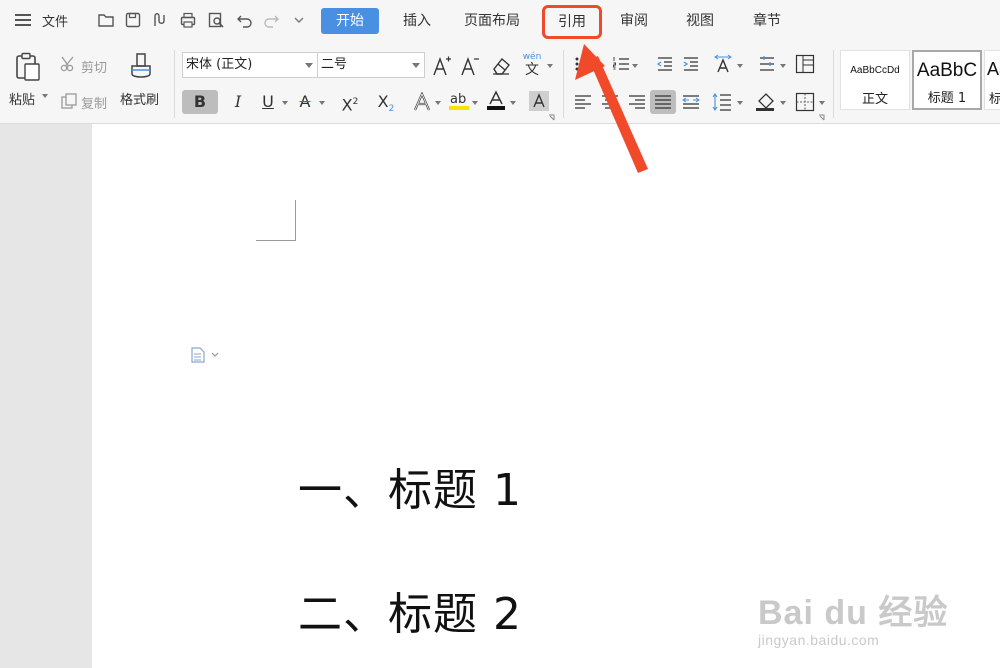 This screenshot has height=668, width=1000. What do you see at coordinates (139, 98) in the screenshot?
I see `format-painter-label: 格式刷` at bounding box center [139, 98].